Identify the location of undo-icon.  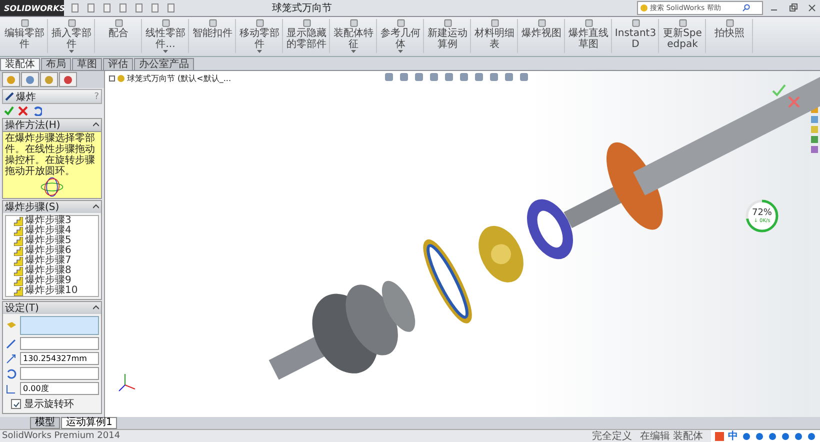
(37, 111).